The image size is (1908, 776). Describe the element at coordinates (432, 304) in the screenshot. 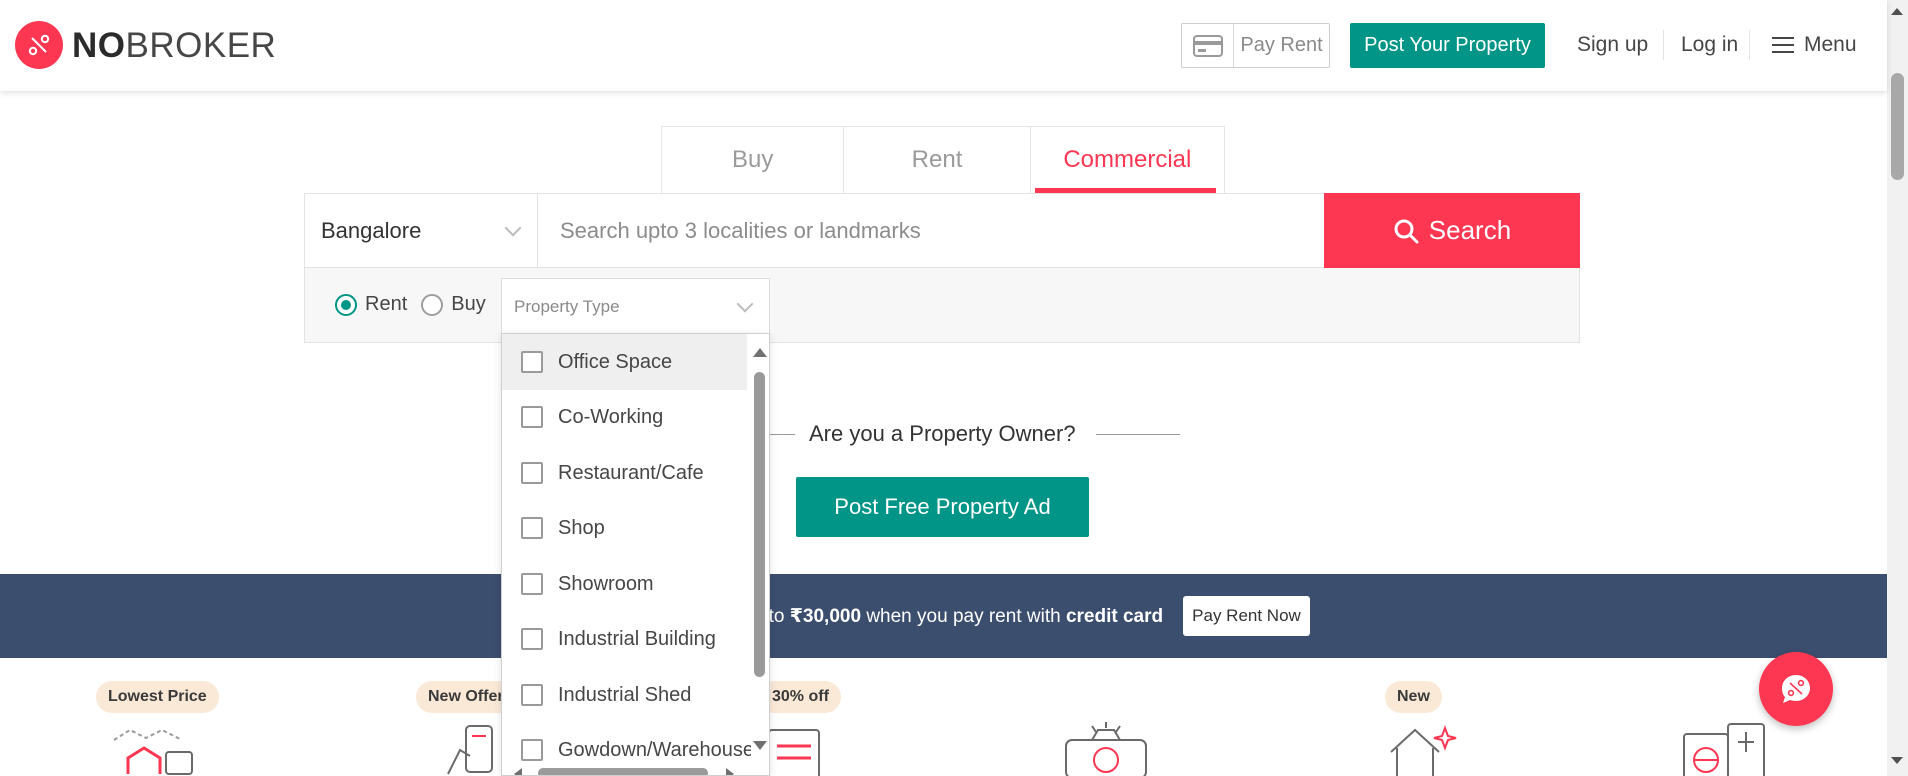

I see `buy-radio` at that location.